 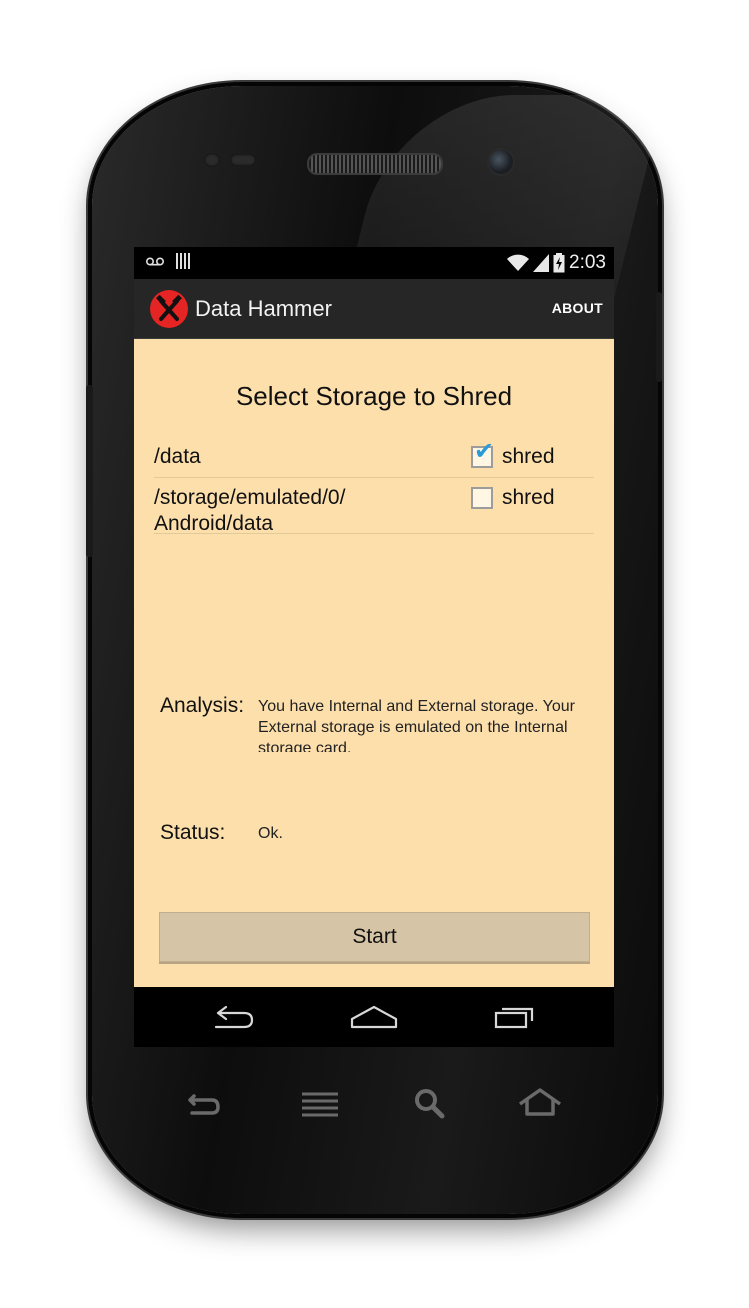 I want to click on wifi-icon, so click(x=518, y=262).